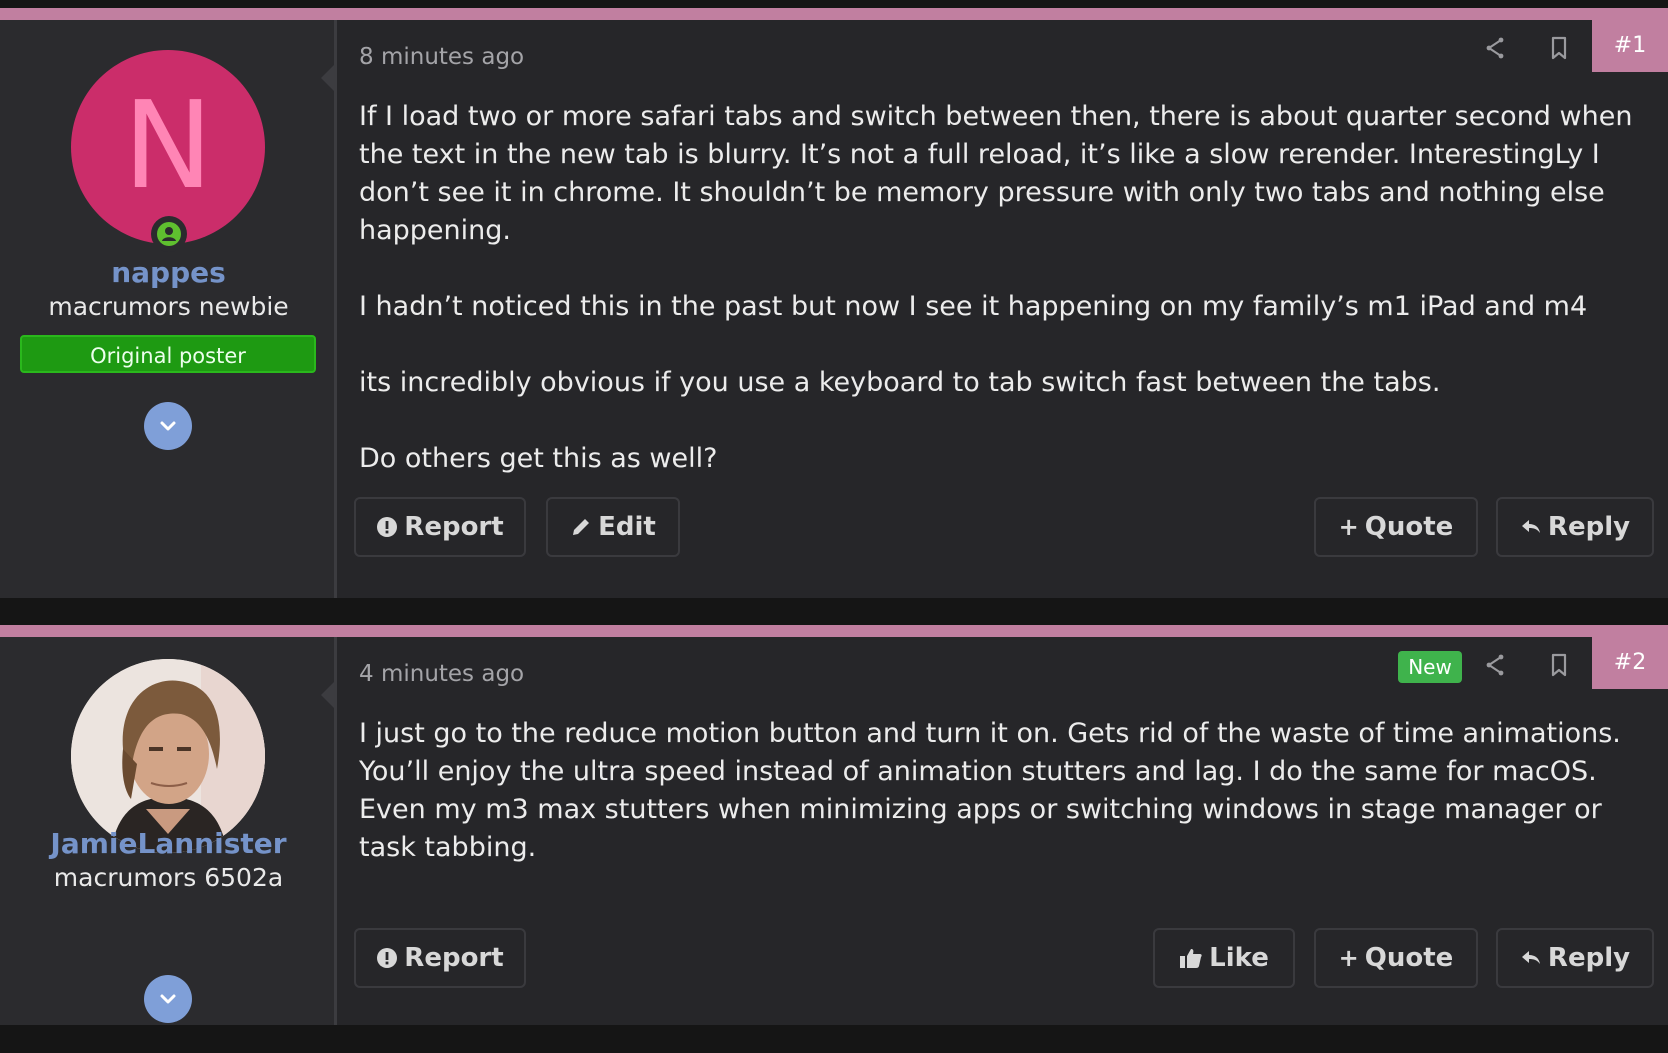 Image resolution: width=1668 pixels, height=1053 pixels. I want to click on avatar, so click(168, 756).